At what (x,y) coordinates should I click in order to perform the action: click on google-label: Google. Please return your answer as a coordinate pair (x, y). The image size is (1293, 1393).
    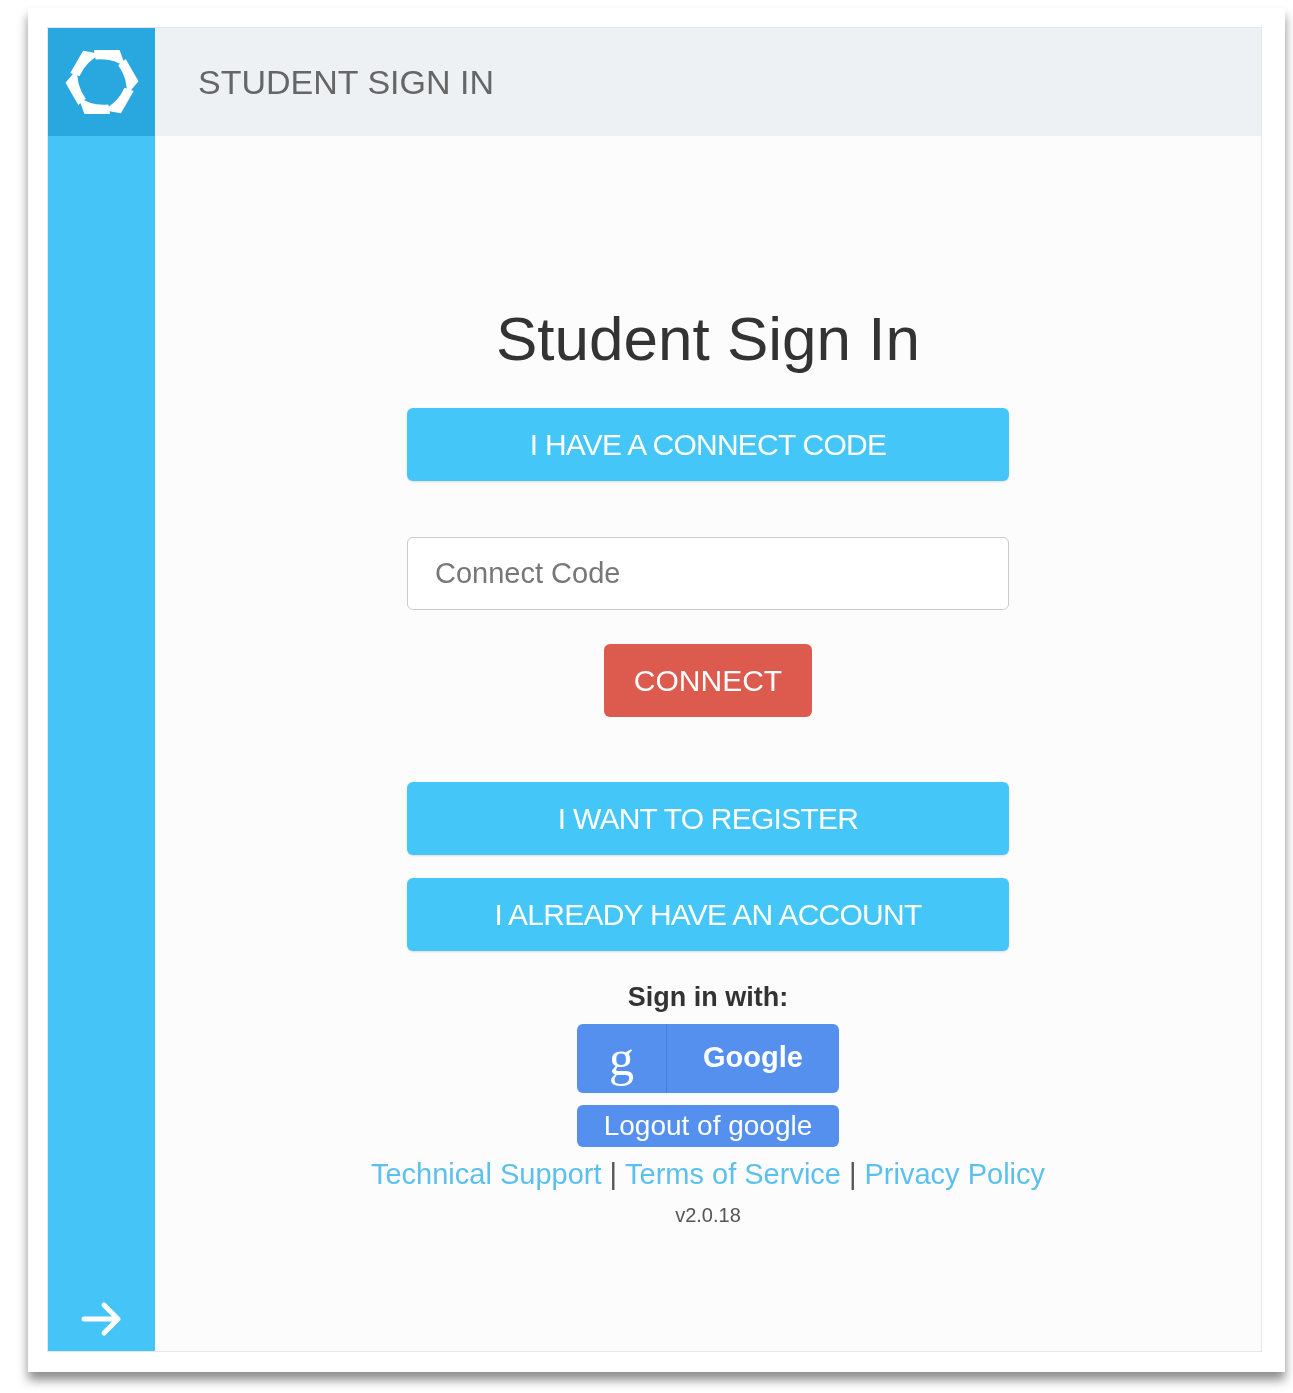
    Looking at the image, I should click on (753, 1058).